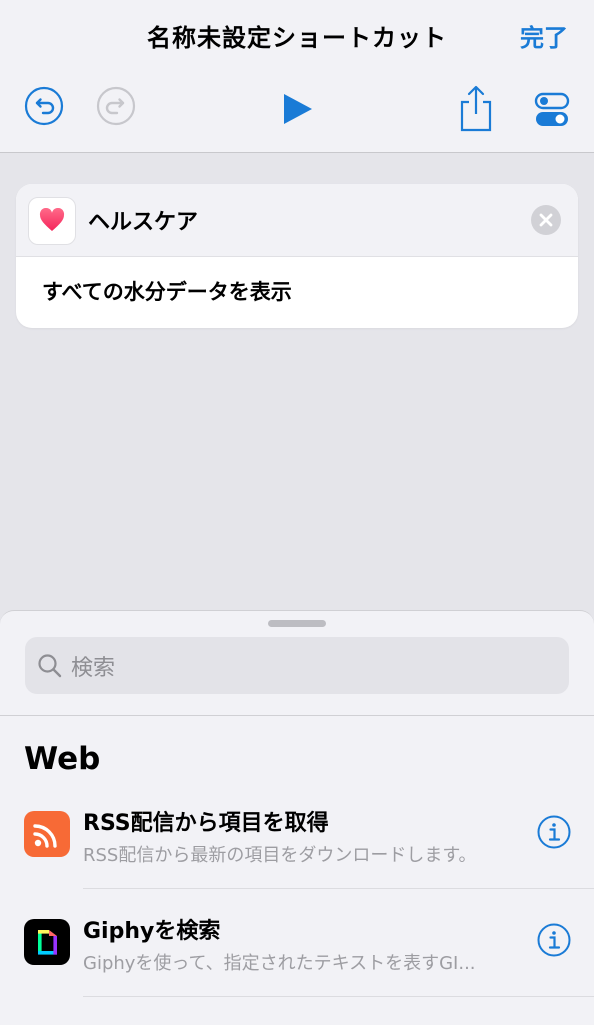  What do you see at coordinates (47, 942) in the screenshot?
I see `giphy-icon` at bounding box center [47, 942].